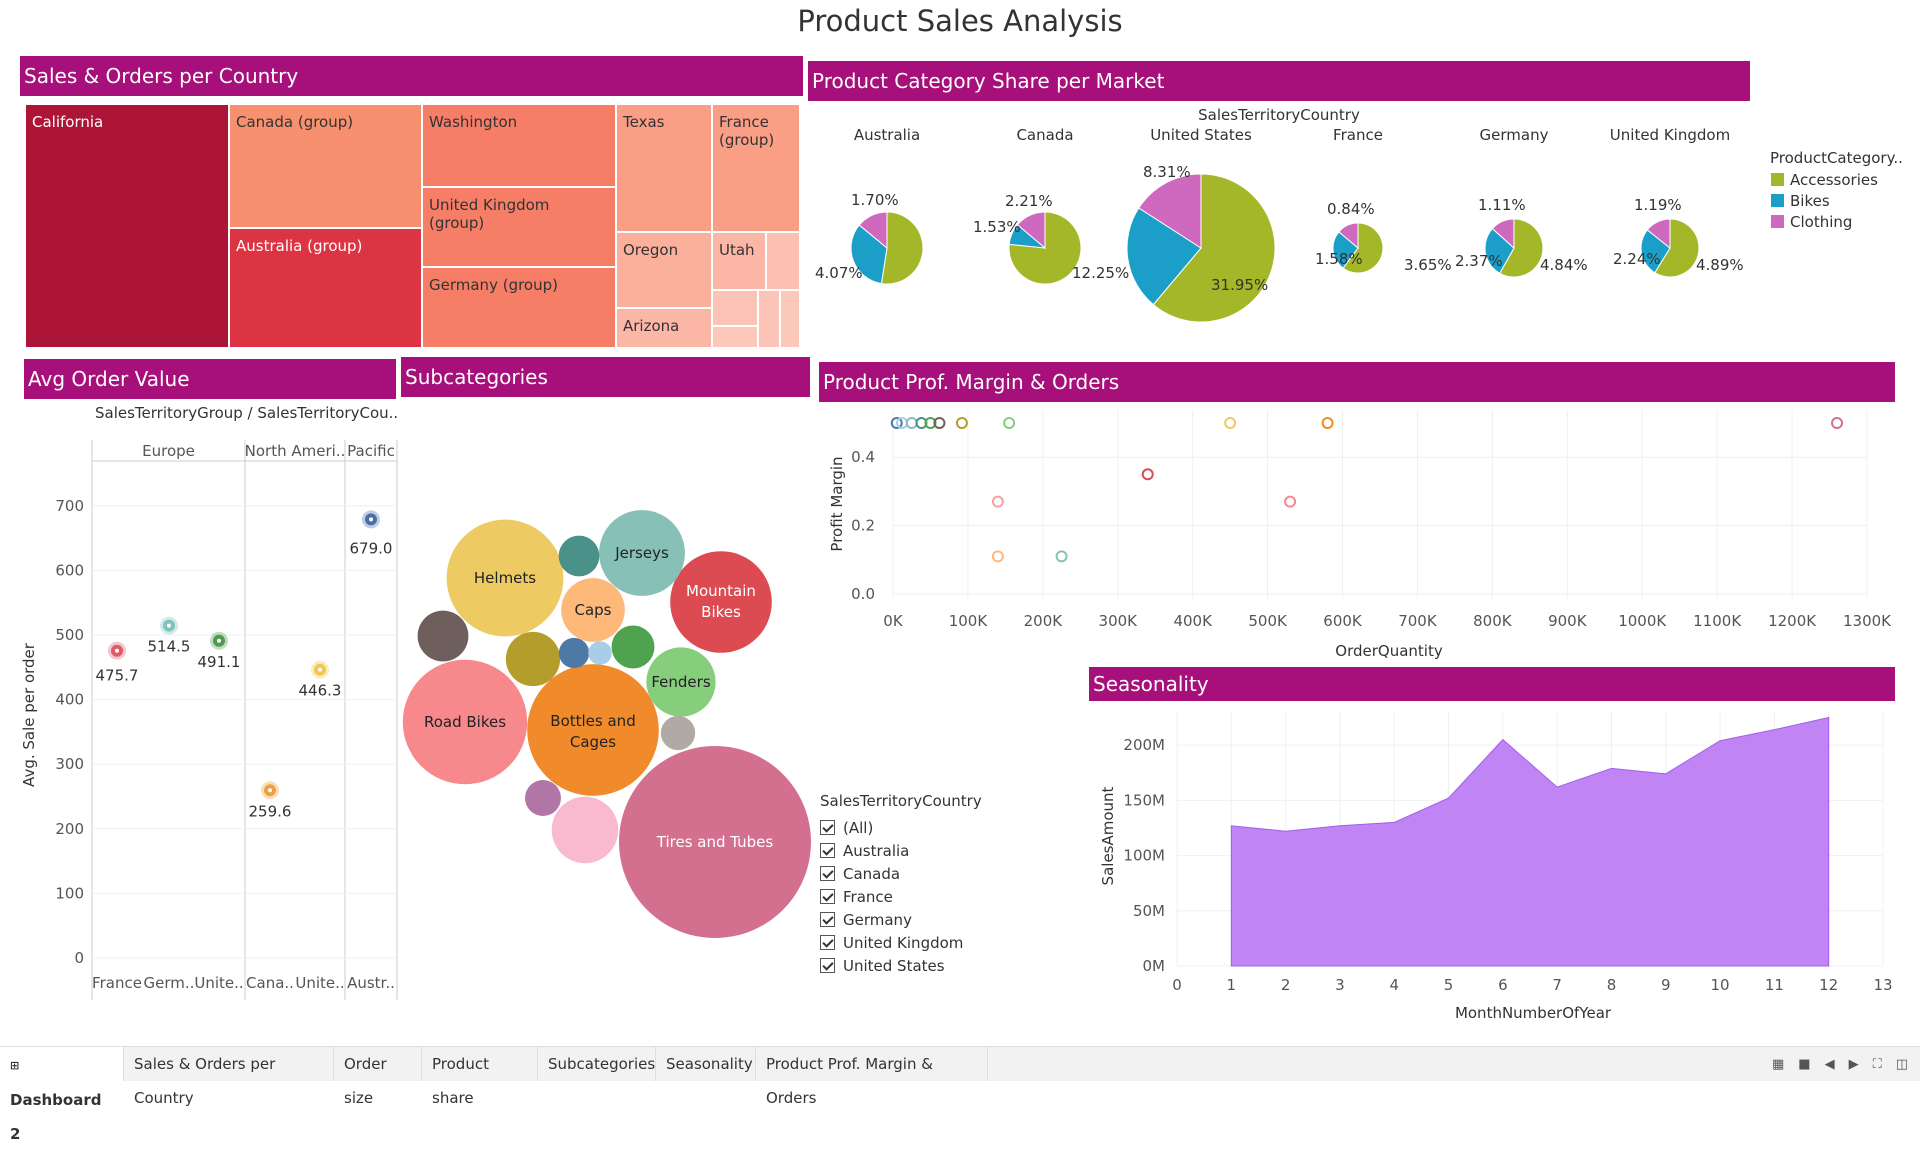 Image resolution: width=1920 pixels, height=1151 pixels. Describe the element at coordinates (69, 570) in the screenshot. I see `y-tick-label: 600` at that location.